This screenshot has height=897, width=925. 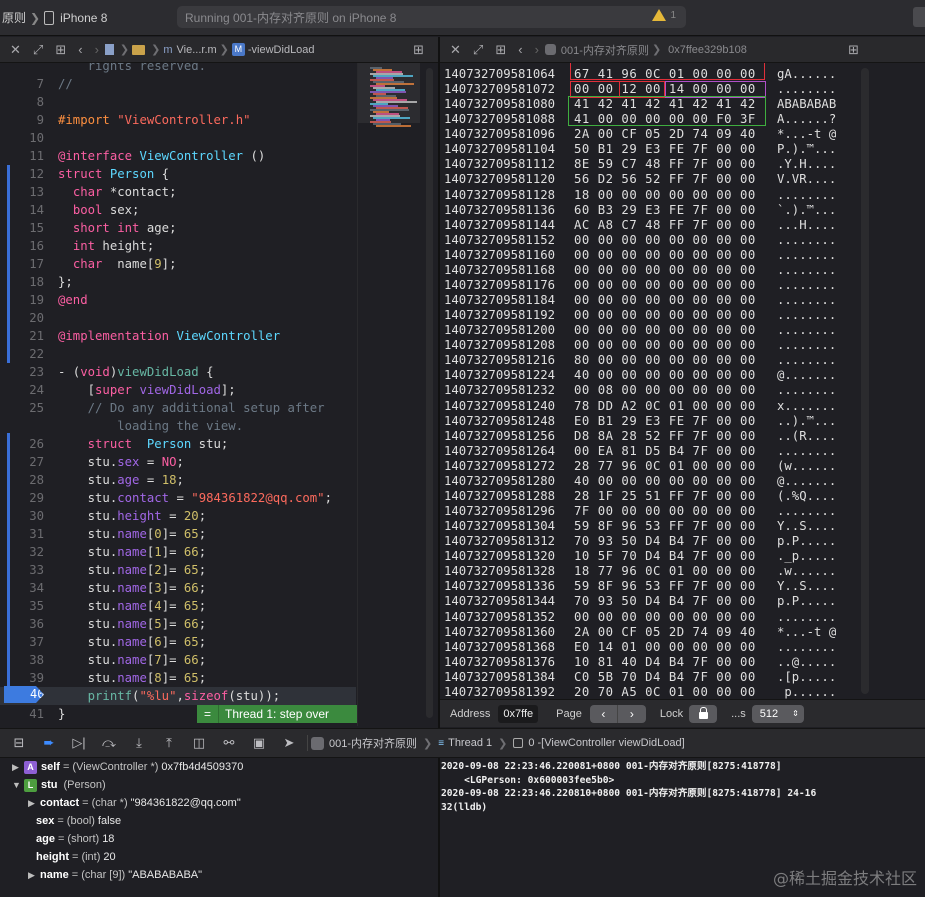 What do you see at coordinates (186, 803) in the screenshot?
I see `variable-value: "984361822@qq.com"` at bounding box center [186, 803].